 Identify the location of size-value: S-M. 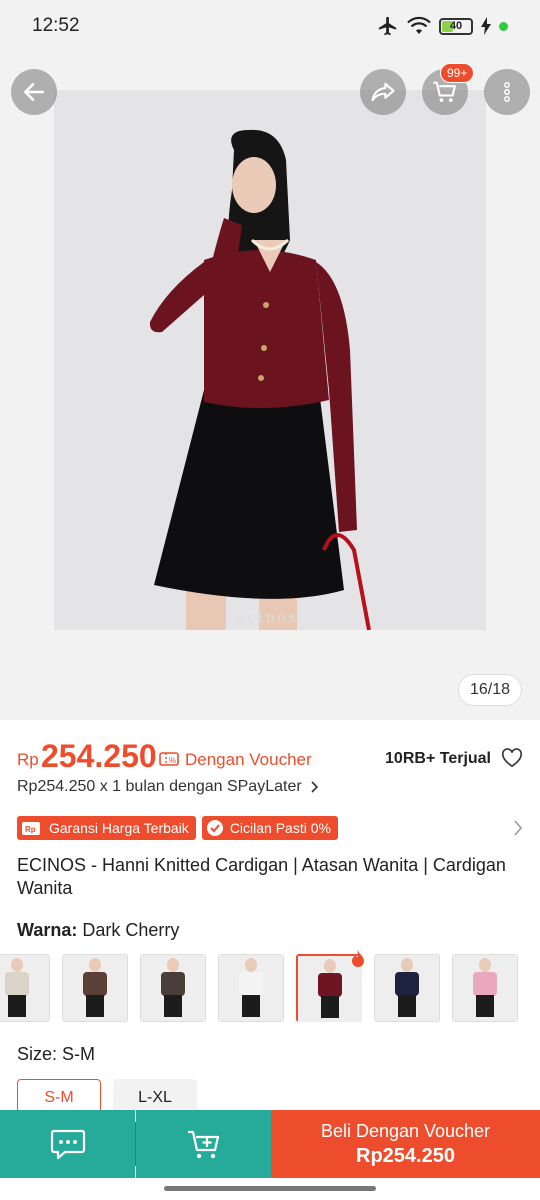
(79, 1054).